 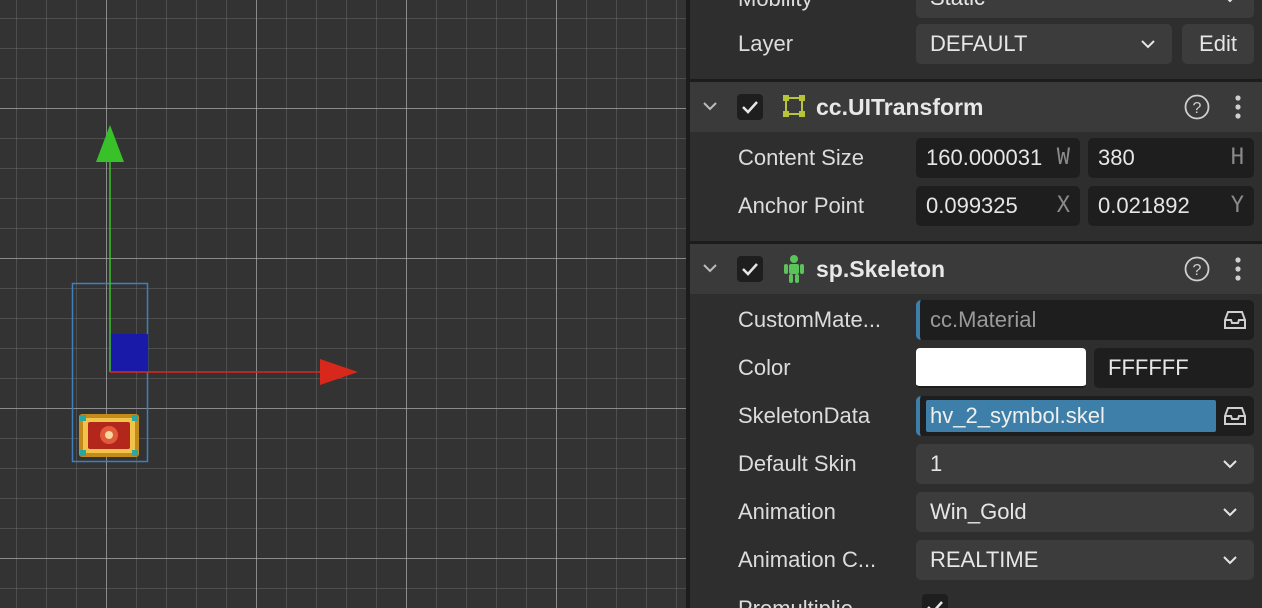 What do you see at coordinates (1085, 320) in the screenshot?
I see `custom-material-asset-field: cc.Material` at bounding box center [1085, 320].